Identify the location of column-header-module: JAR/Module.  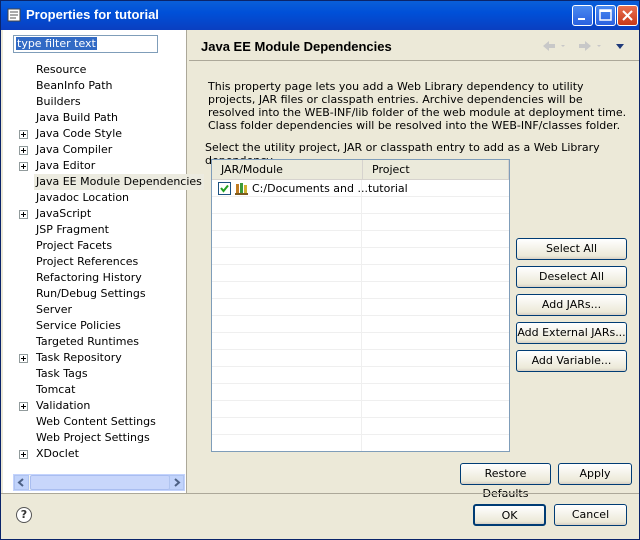
(287, 170).